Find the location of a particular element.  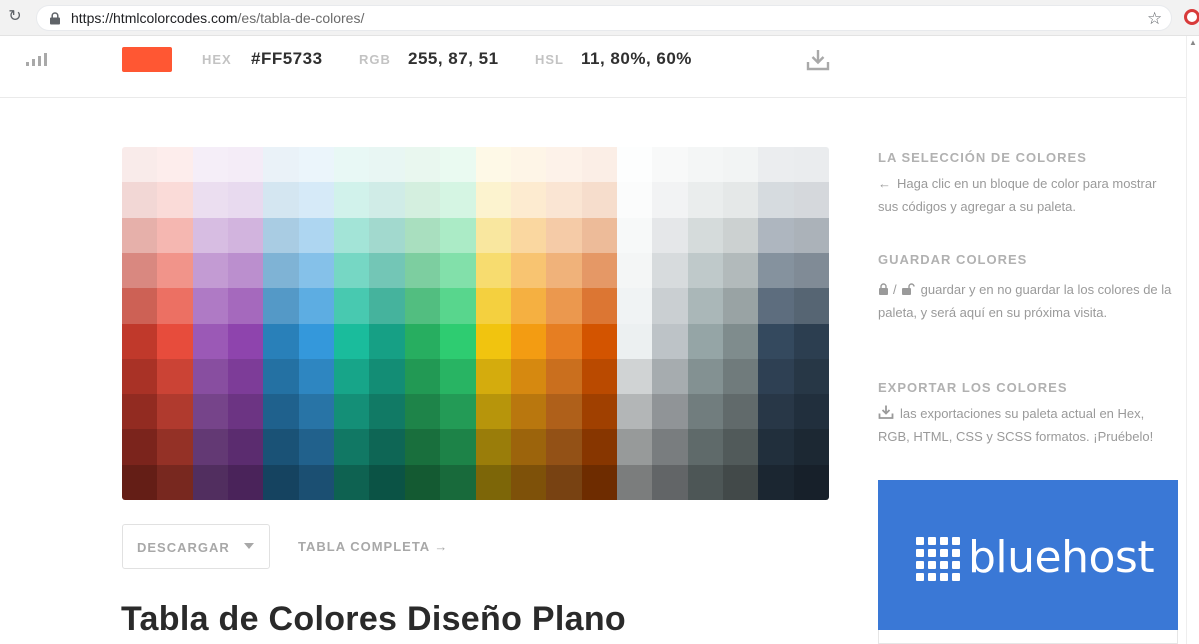

download-icon is located at coordinates (818, 60).